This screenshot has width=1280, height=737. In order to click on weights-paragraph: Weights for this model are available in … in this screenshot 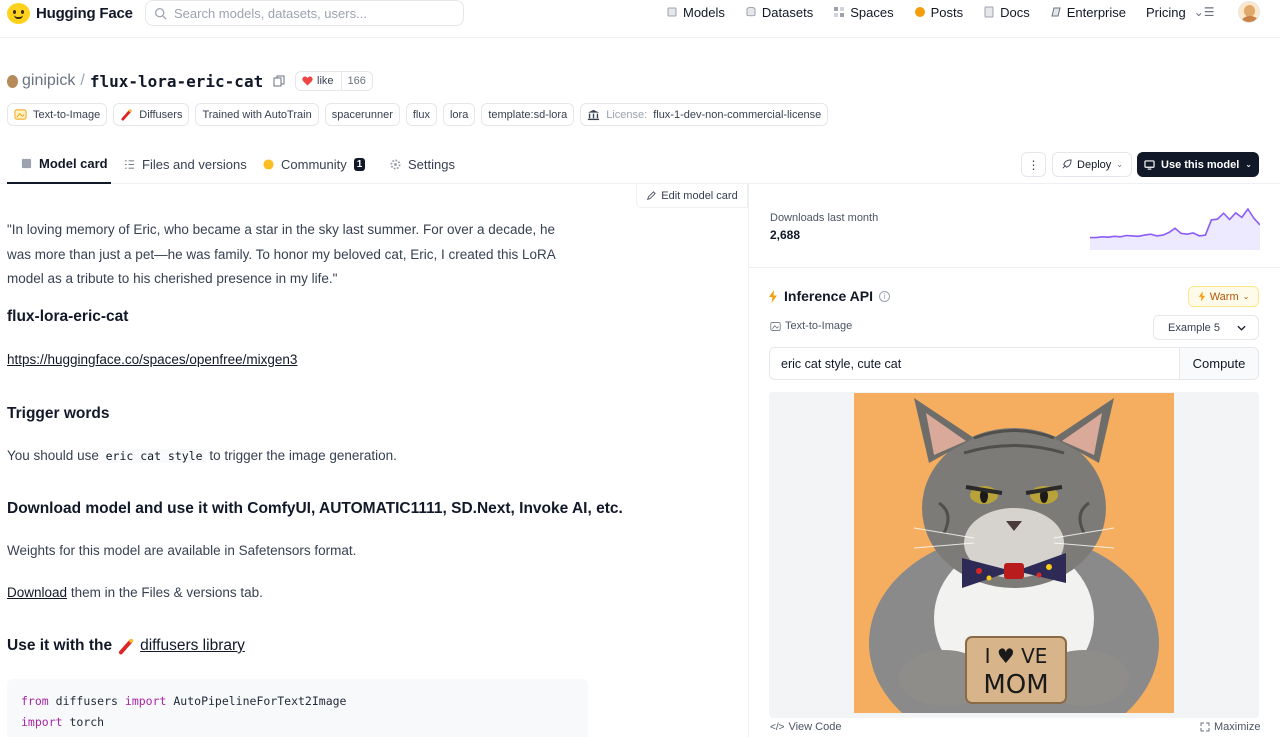, I will do `click(182, 550)`.